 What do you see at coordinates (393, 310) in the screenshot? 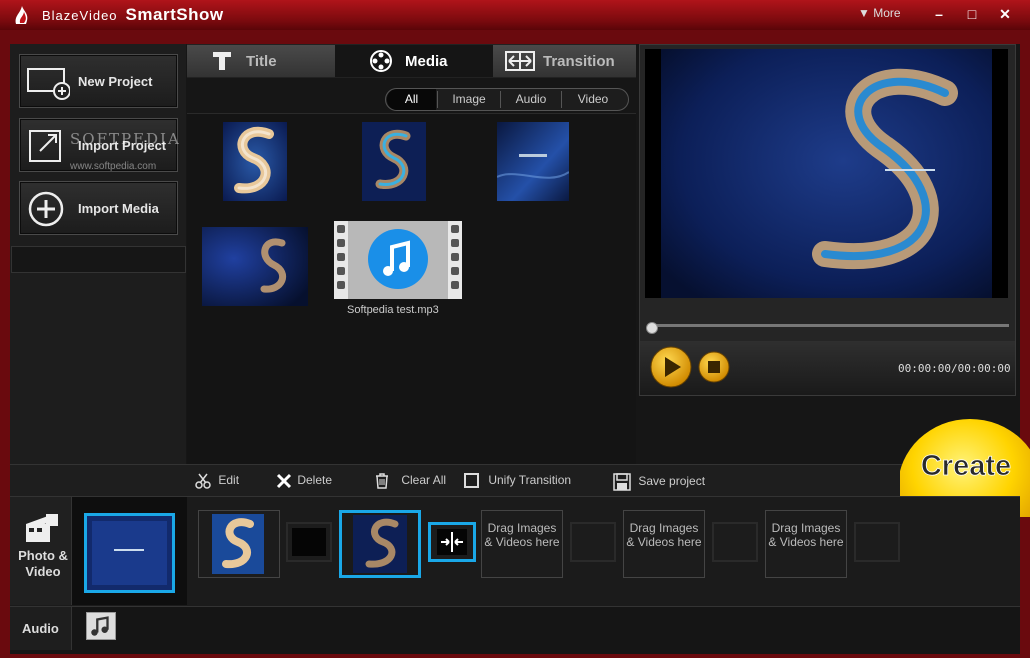
I see `media-item-label: Softpedia test.mp3` at bounding box center [393, 310].